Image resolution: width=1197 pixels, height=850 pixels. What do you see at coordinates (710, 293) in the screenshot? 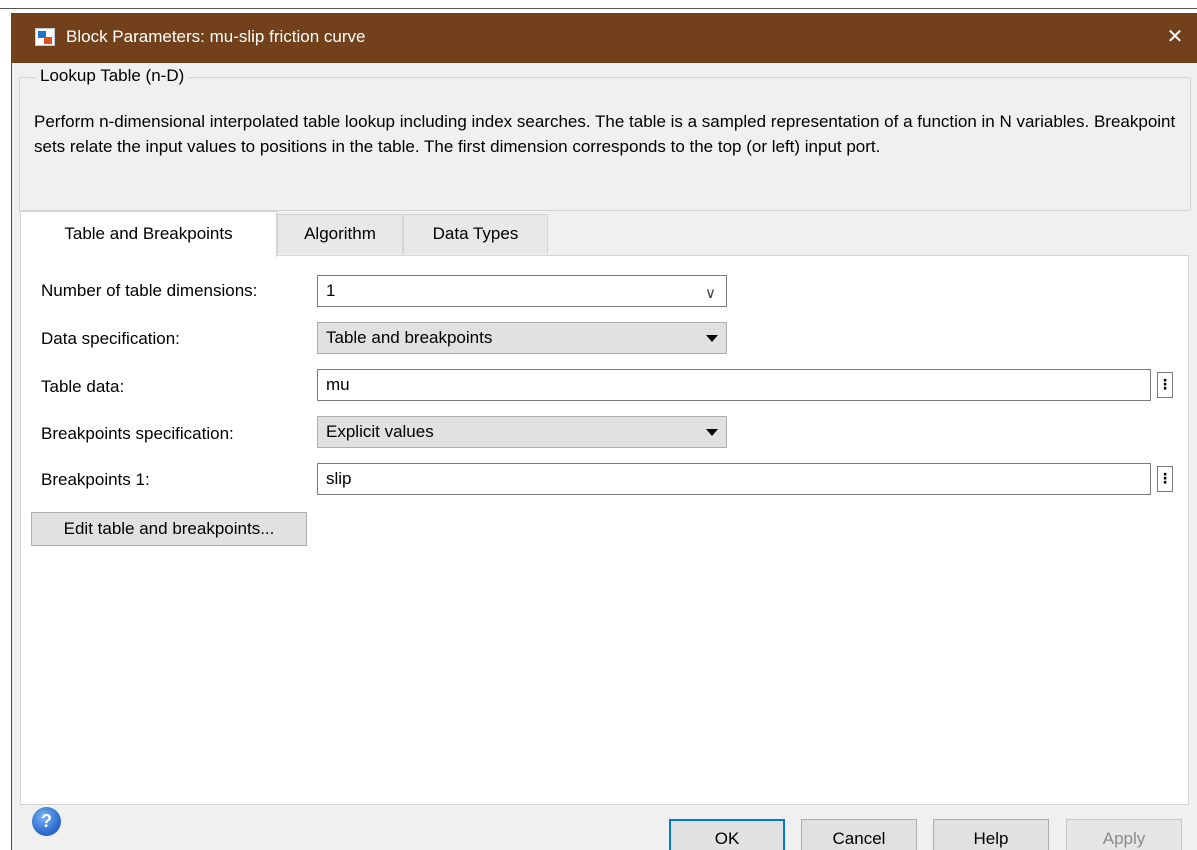
I see `chevron-down-icon: ∨` at bounding box center [710, 293].